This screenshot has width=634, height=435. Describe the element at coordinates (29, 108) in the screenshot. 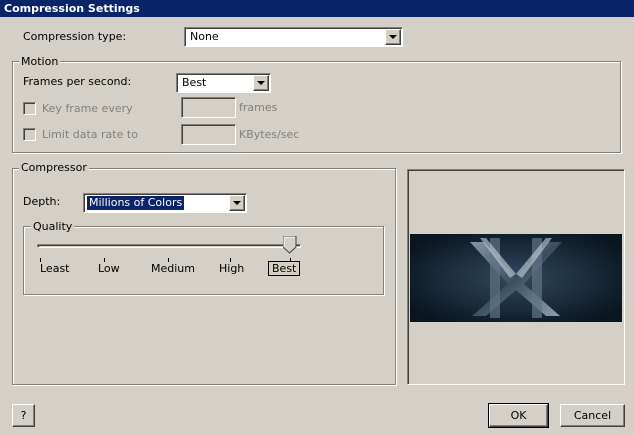

I see `keyframe-checkbox` at that location.